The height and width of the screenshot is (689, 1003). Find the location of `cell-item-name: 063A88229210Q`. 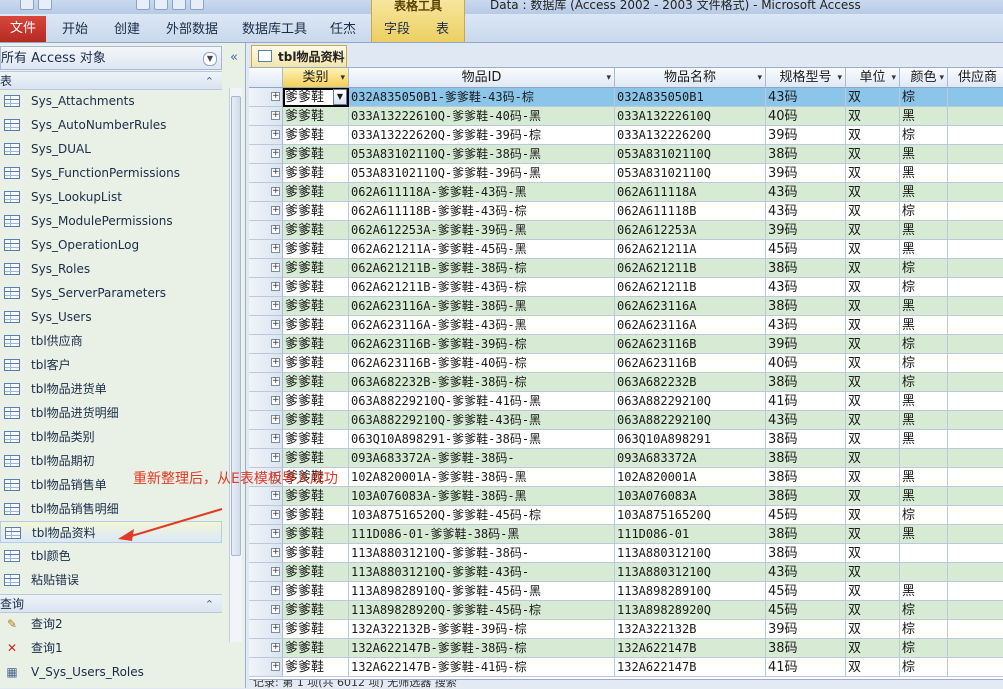

cell-item-name: 063A88229210Q is located at coordinates (690, 401).